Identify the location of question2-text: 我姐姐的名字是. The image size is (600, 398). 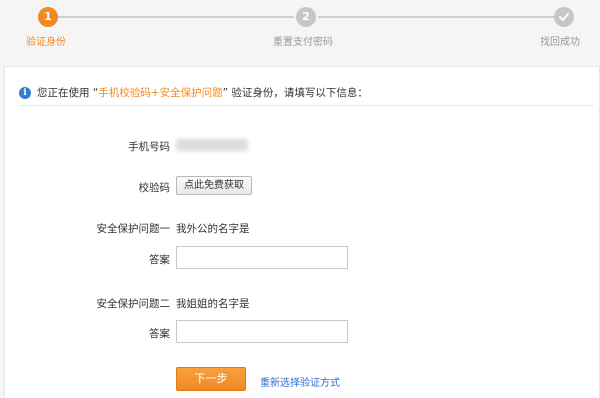
(213, 304).